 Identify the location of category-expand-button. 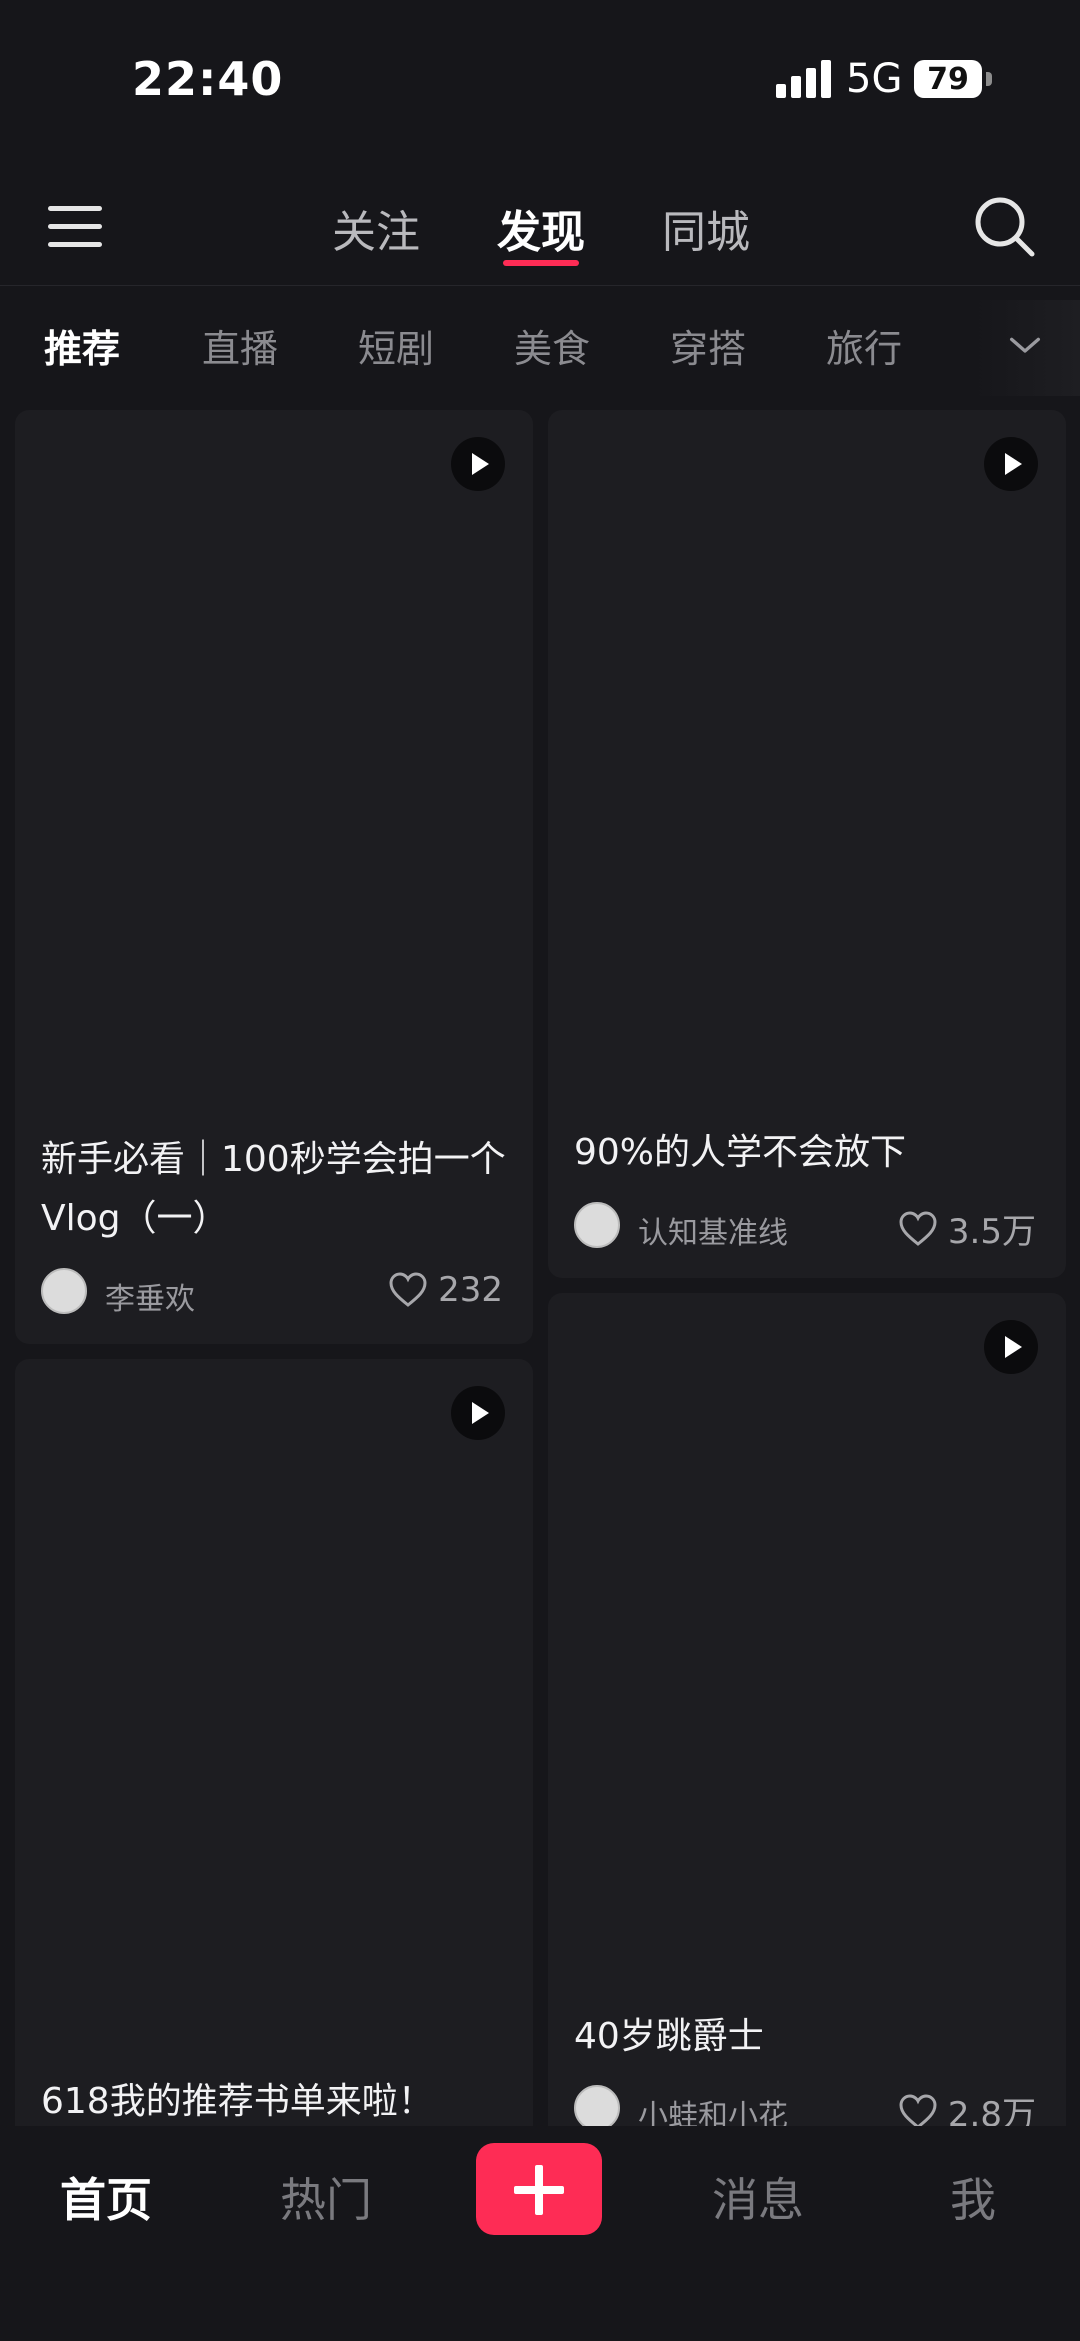
(1026, 348).